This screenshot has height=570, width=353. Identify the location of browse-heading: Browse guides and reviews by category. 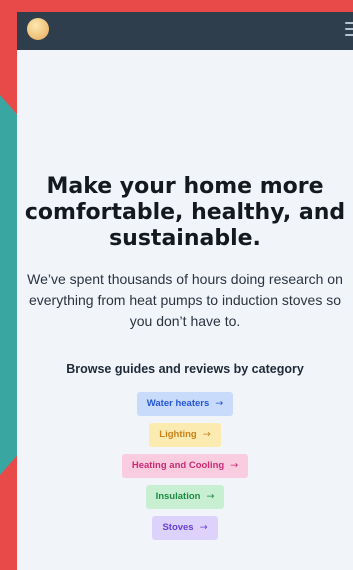
(185, 369).